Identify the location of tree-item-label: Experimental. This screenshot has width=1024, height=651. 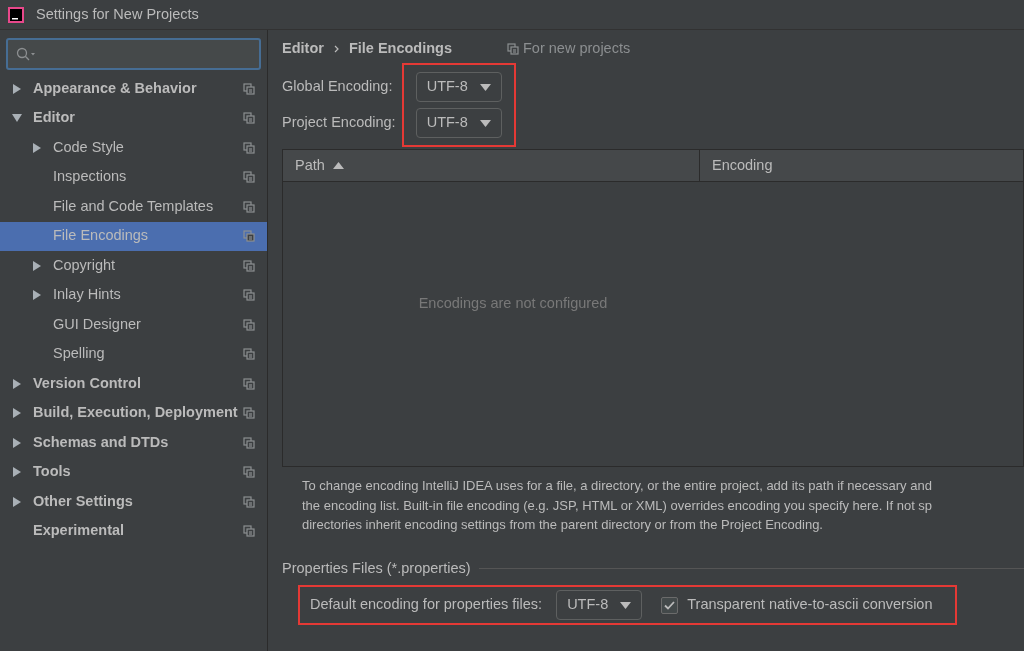
(79, 531).